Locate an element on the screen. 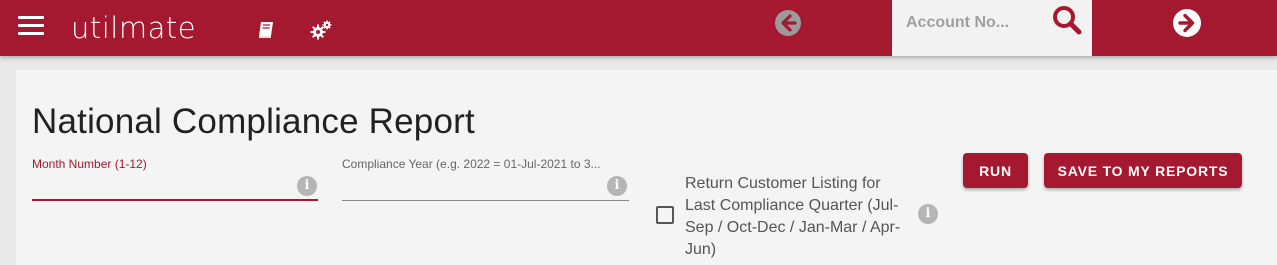 The height and width of the screenshot is (265, 1277). month-number-label: Month Number (1-12) is located at coordinates (89, 164).